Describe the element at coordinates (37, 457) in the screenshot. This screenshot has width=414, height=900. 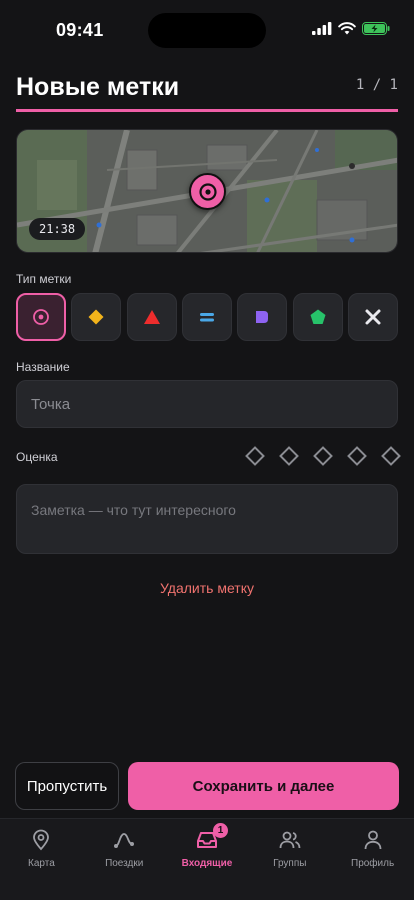
I see `rating-label: Оценка` at that location.